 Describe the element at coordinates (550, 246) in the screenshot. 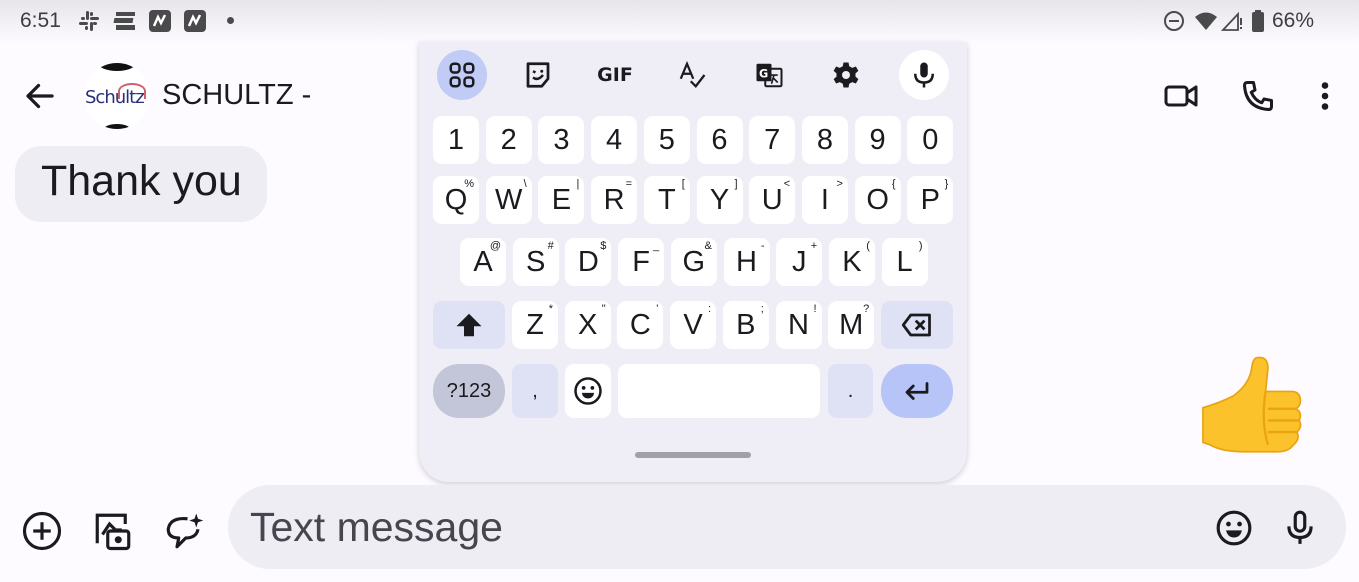

I see `key-hint: #` at that location.